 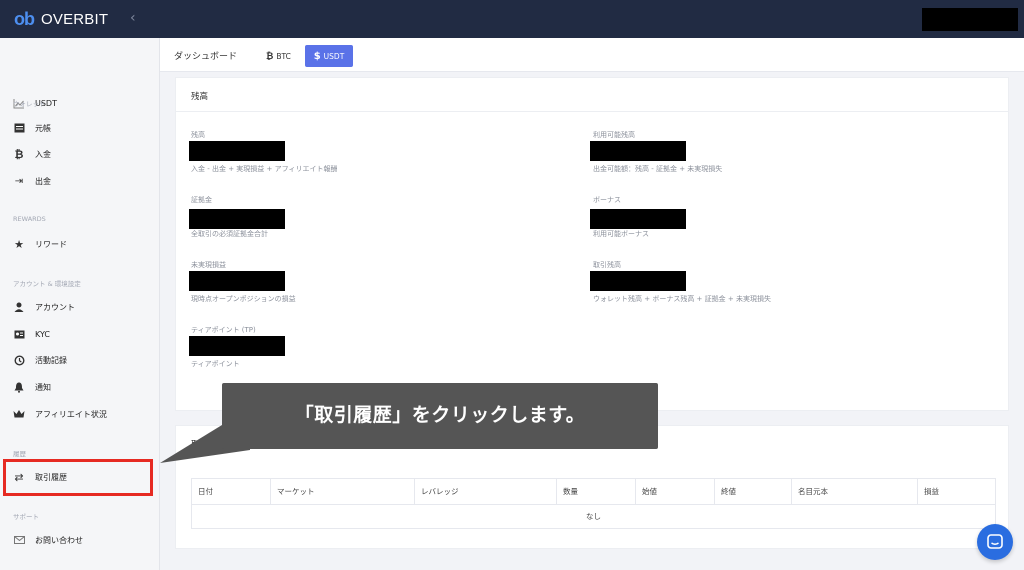 I want to click on logo: ob OVERBIT, so click(x=61, y=19).